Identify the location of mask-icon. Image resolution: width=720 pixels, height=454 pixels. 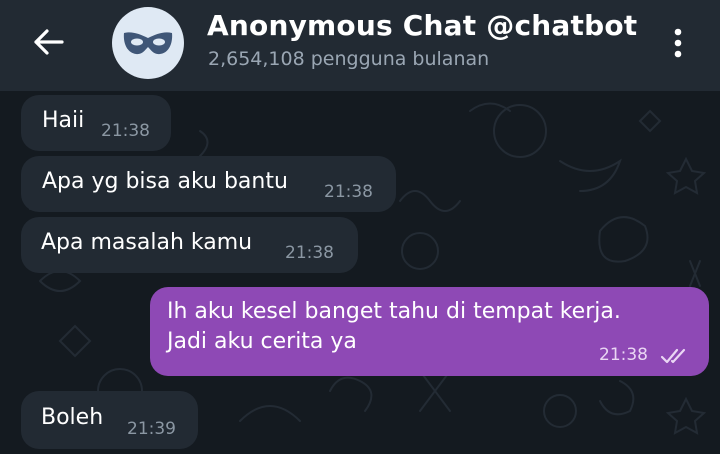
(148, 43).